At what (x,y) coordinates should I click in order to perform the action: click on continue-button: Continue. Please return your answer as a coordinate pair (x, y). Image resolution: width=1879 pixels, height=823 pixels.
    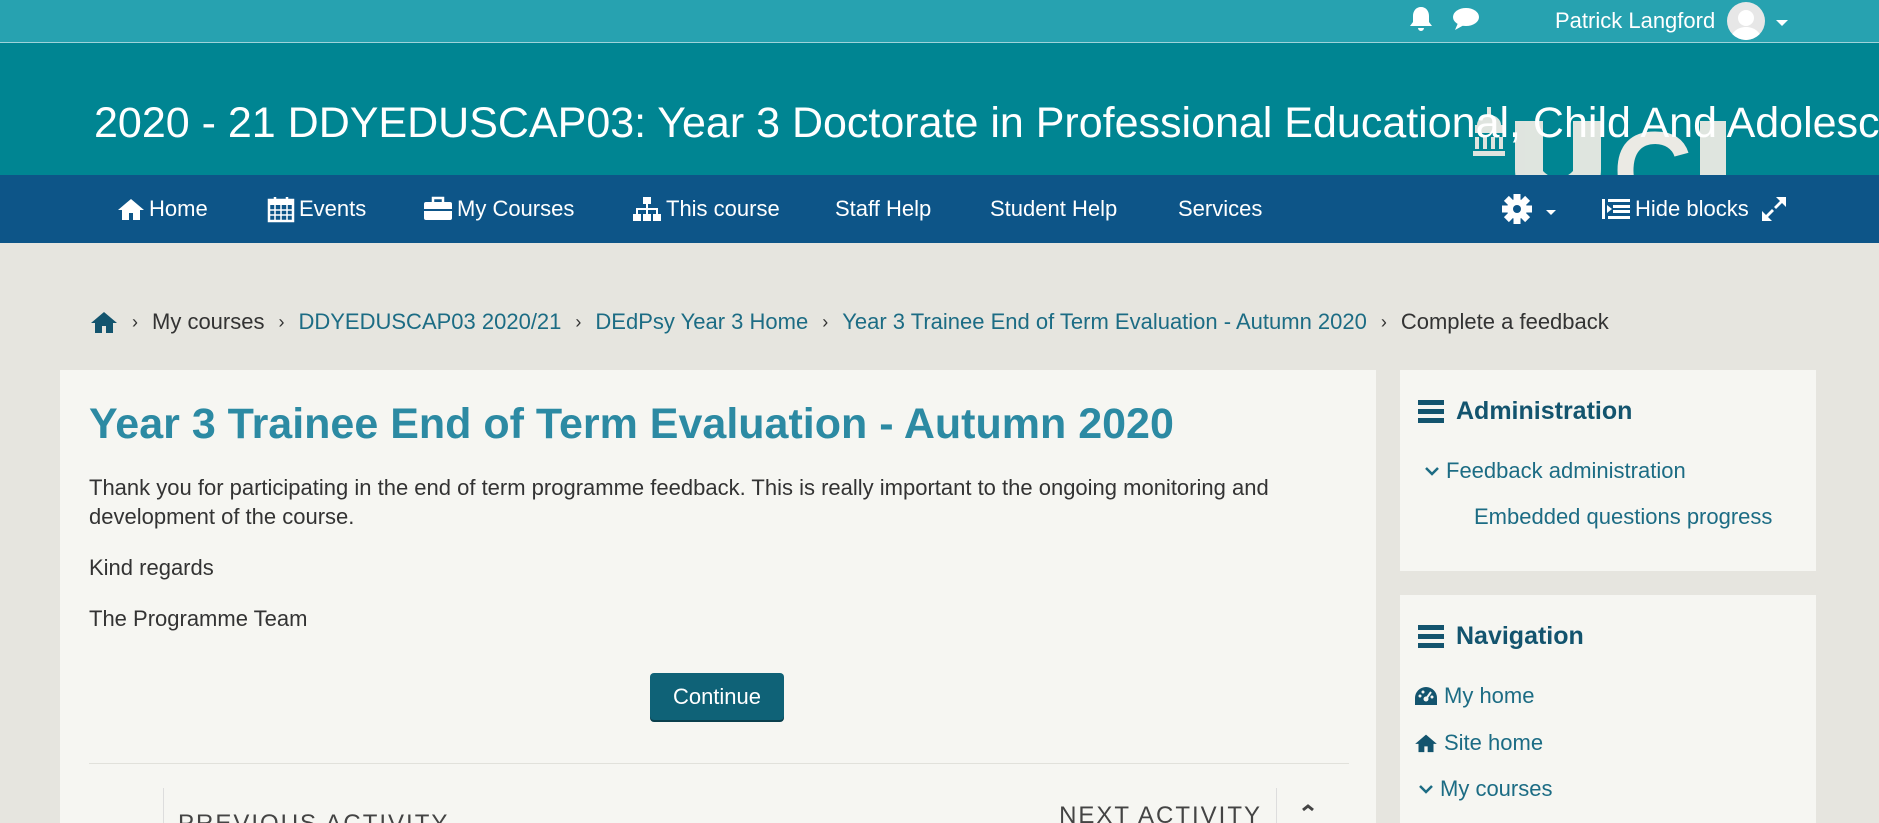
    Looking at the image, I should click on (717, 696).